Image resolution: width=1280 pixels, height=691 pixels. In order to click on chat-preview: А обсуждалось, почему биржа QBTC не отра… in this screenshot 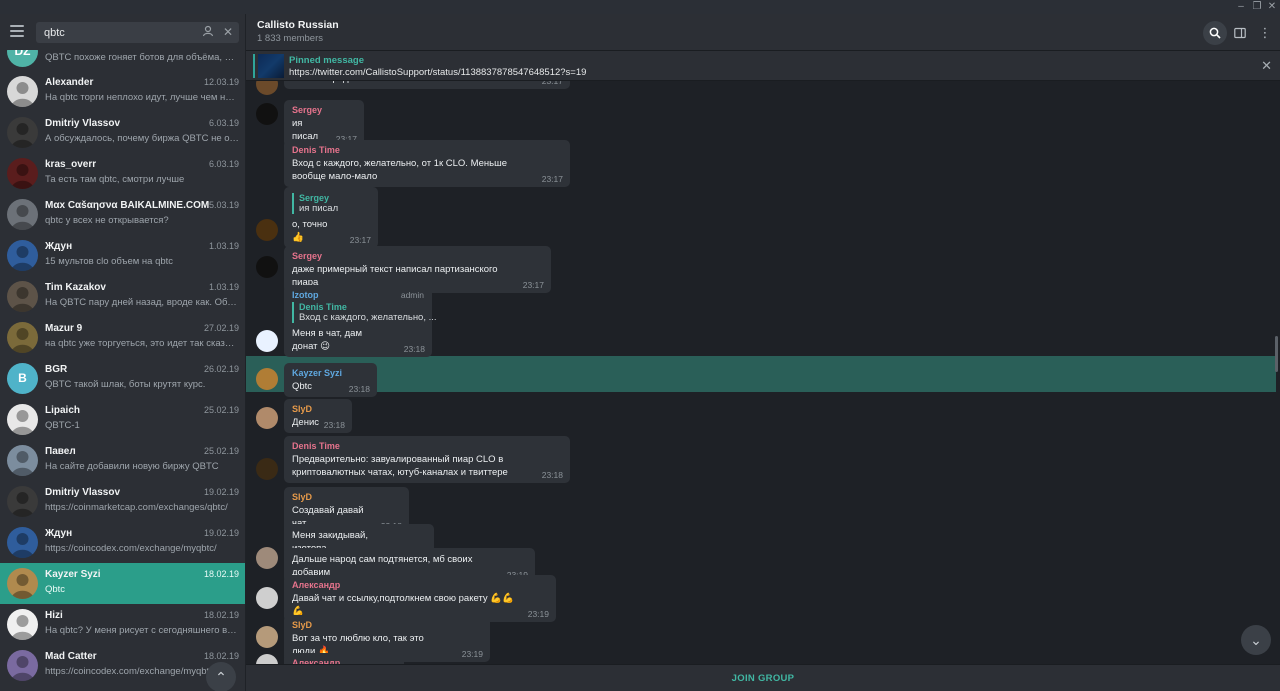, I will do `click(142, 138)`.